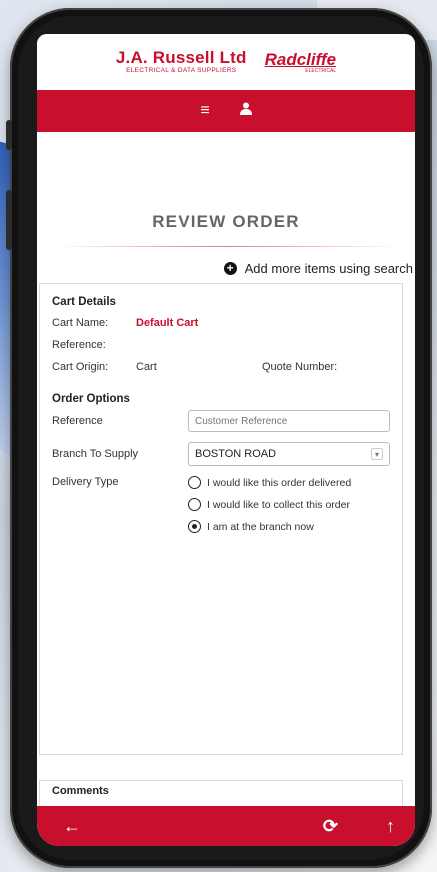 The height and width of the screenshot is (872, 437). What do you see at coordinates (300, 367) in the screenshot?
I see `quote-number-label: Quote Number:` at bounding box center [300, 367].